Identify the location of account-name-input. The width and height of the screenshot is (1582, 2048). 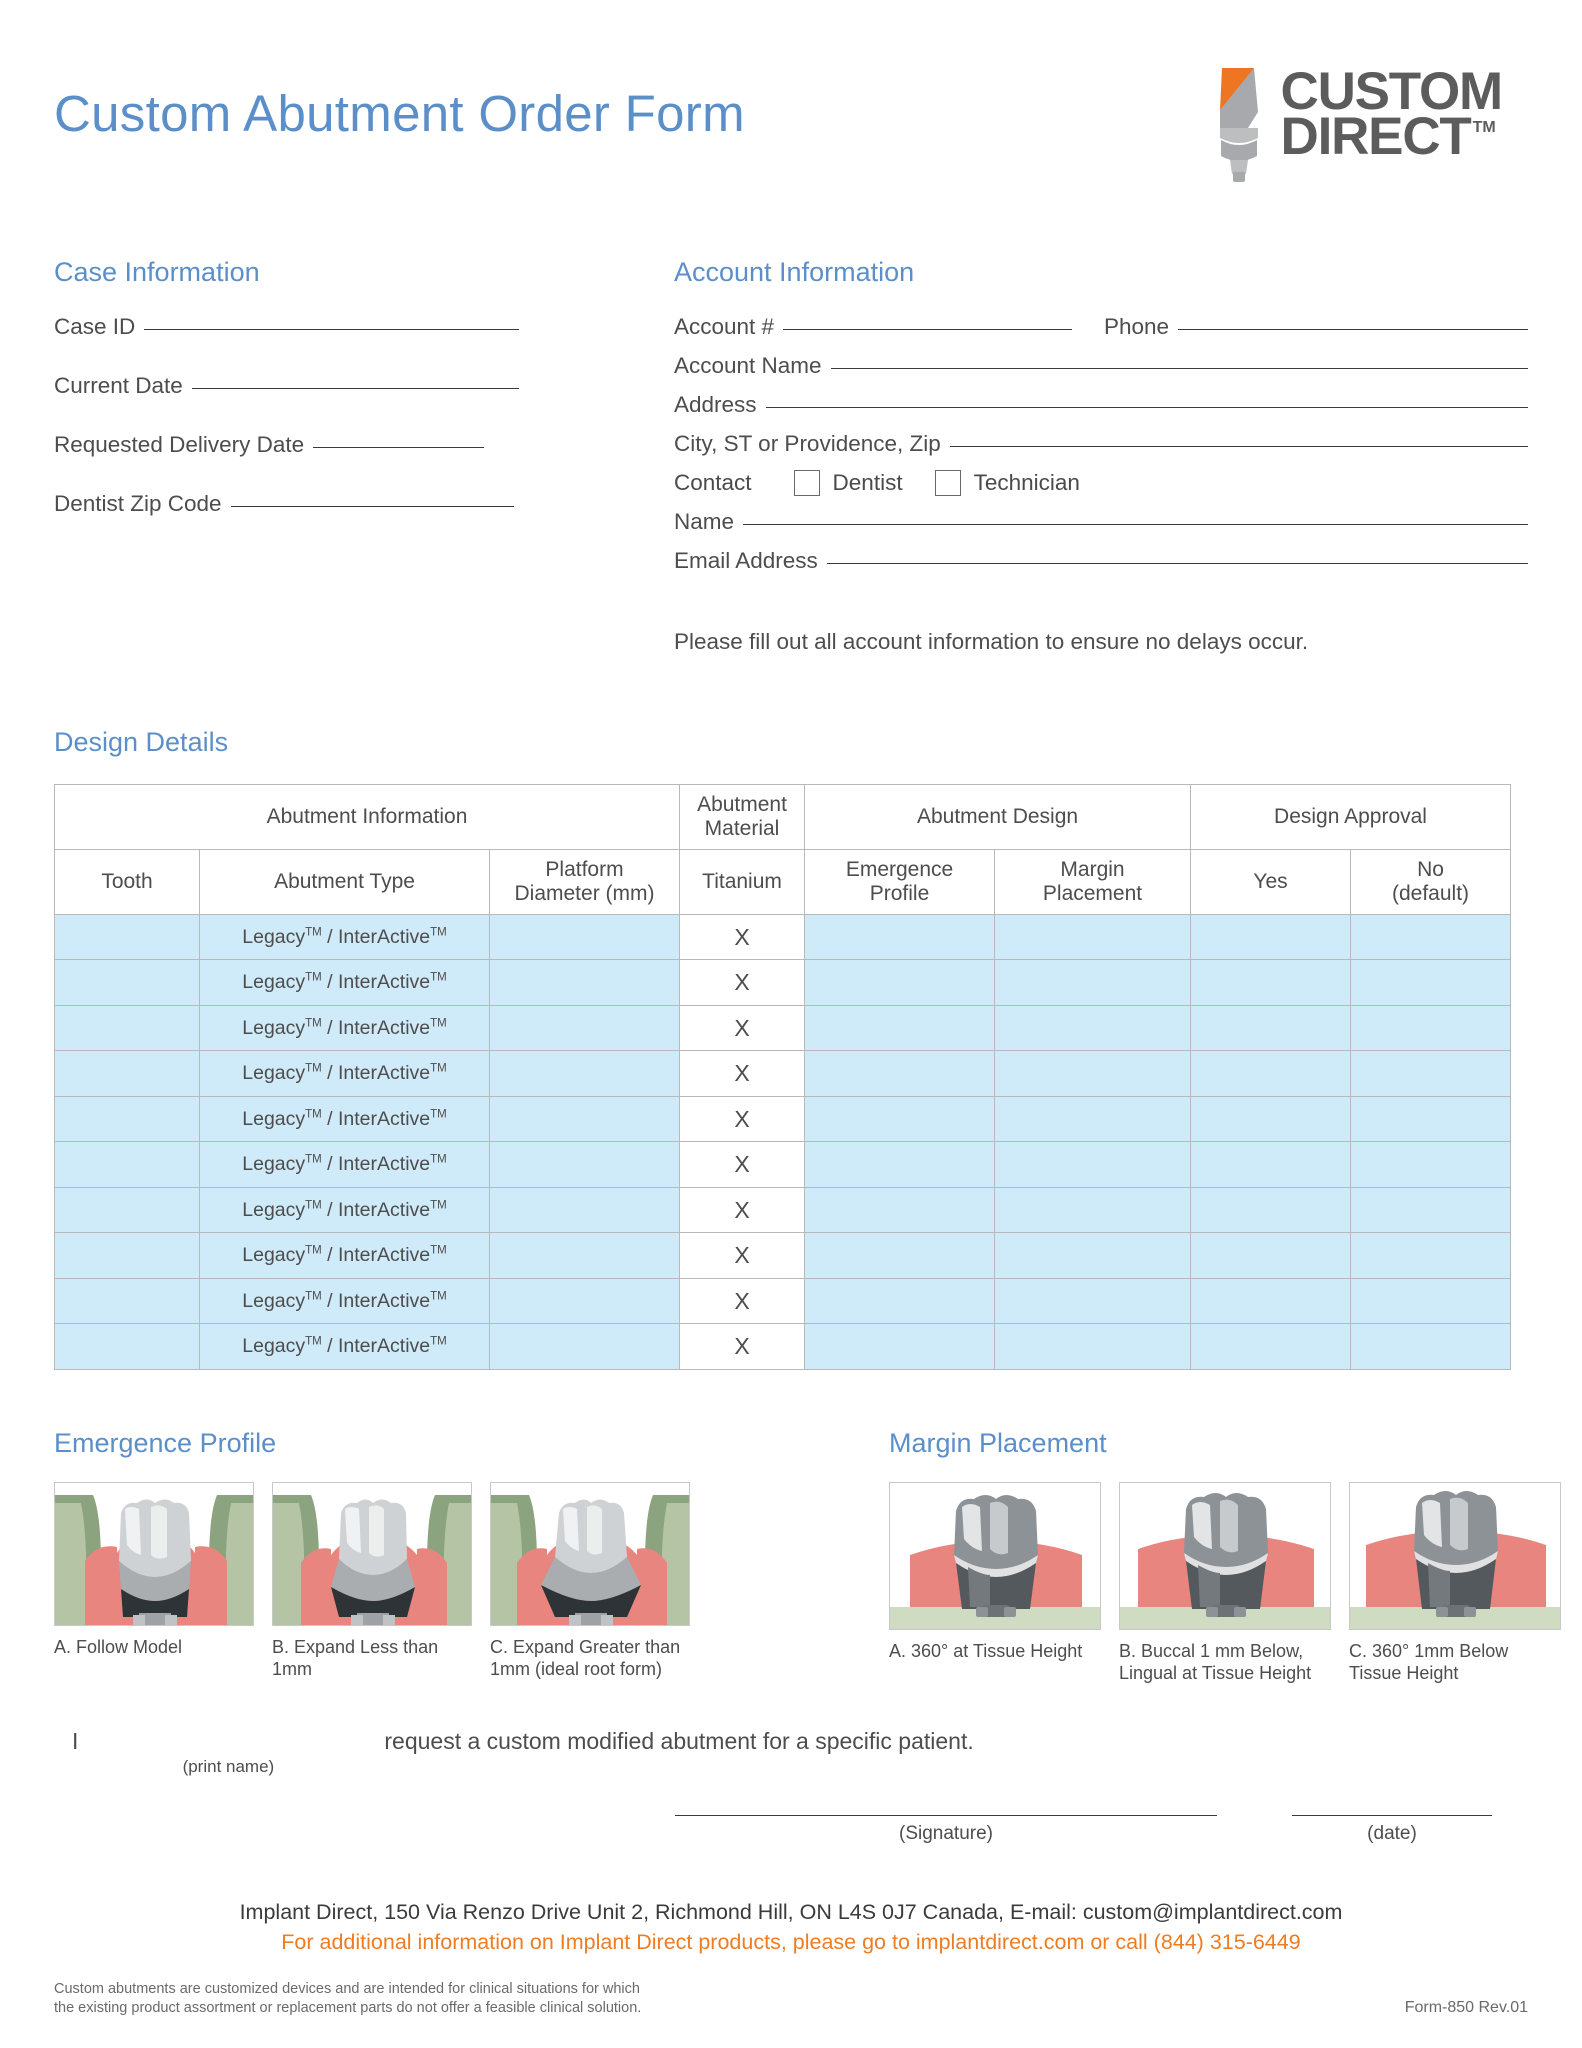
(1179, 368).